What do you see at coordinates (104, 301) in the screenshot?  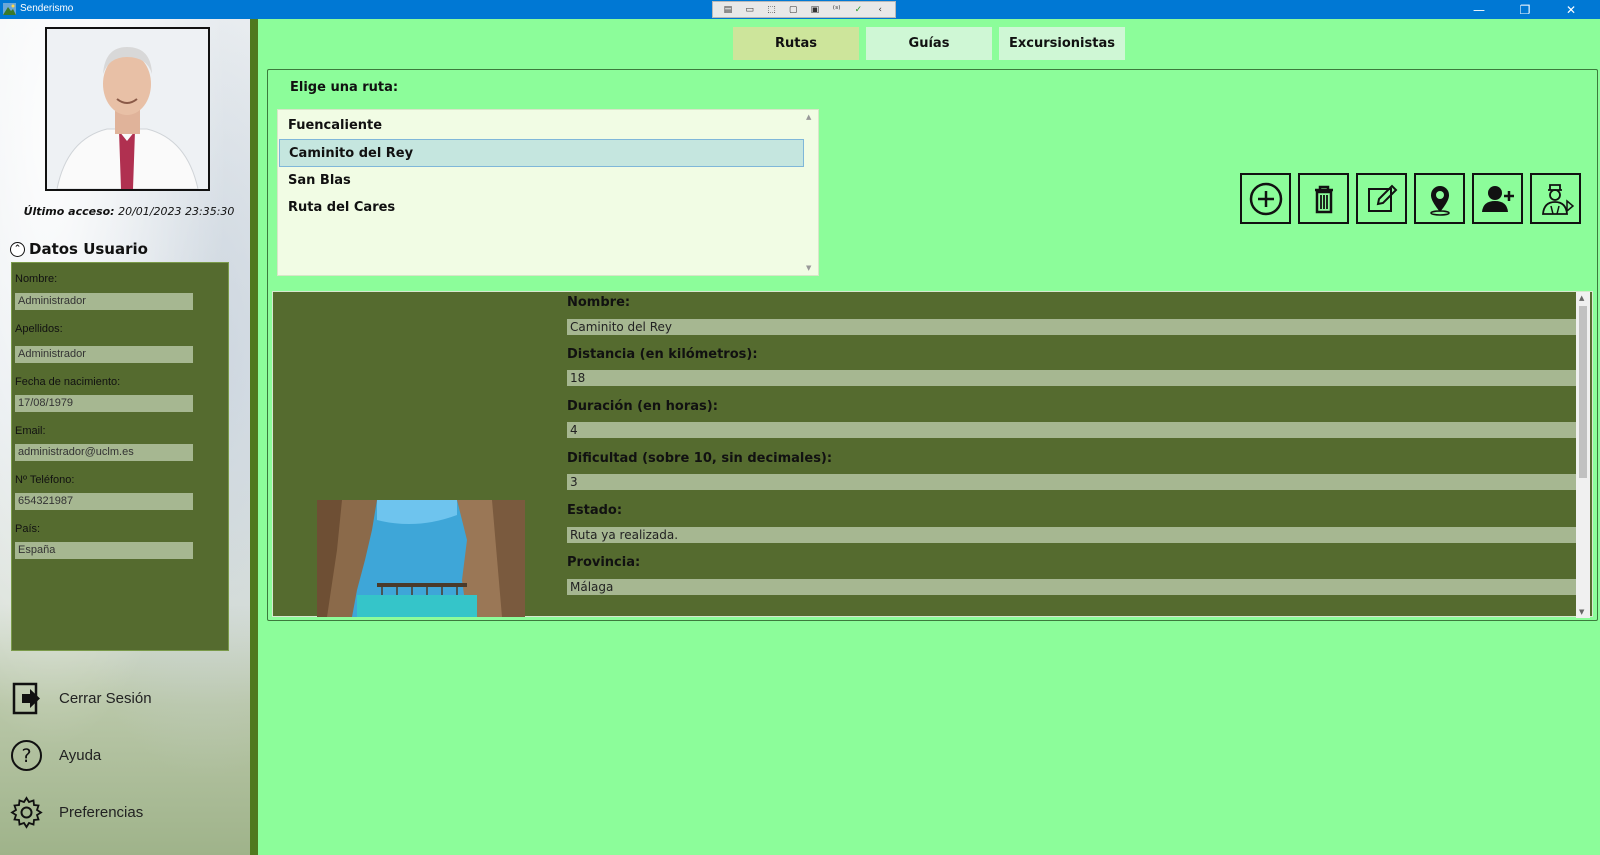 I see `name-field: Administrador` at bounding box center [104, 301].